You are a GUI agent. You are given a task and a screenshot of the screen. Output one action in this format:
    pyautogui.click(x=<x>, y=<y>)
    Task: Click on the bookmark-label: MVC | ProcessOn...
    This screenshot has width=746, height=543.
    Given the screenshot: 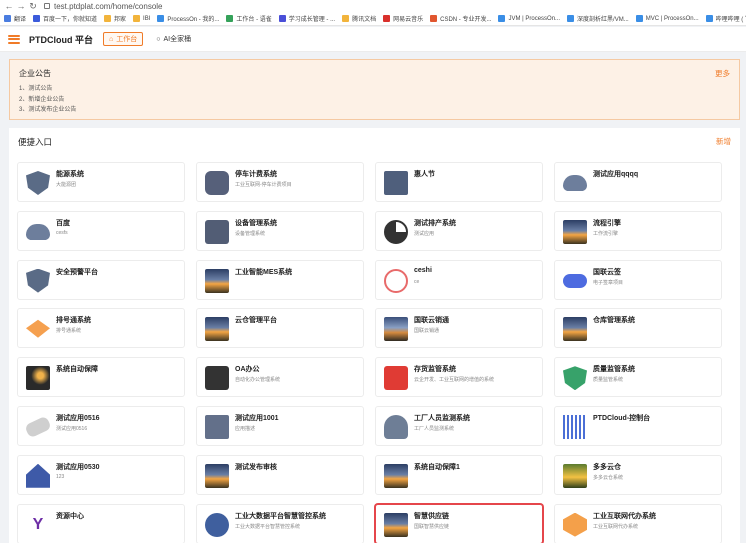 What is the action you would take?
    pyautogui.click(x=672, y=18)
    